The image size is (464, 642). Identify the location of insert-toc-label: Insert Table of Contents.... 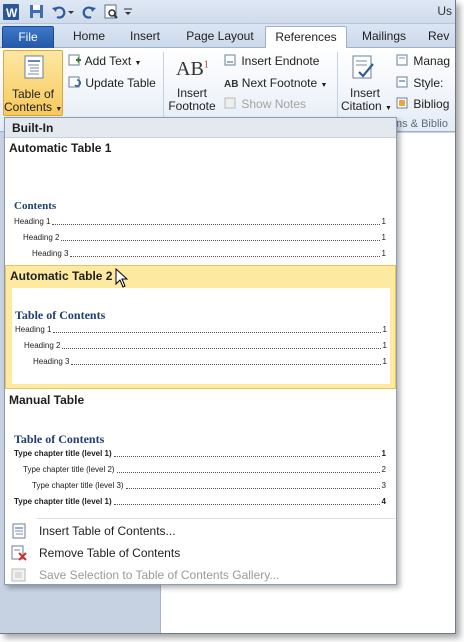
(107, 531).